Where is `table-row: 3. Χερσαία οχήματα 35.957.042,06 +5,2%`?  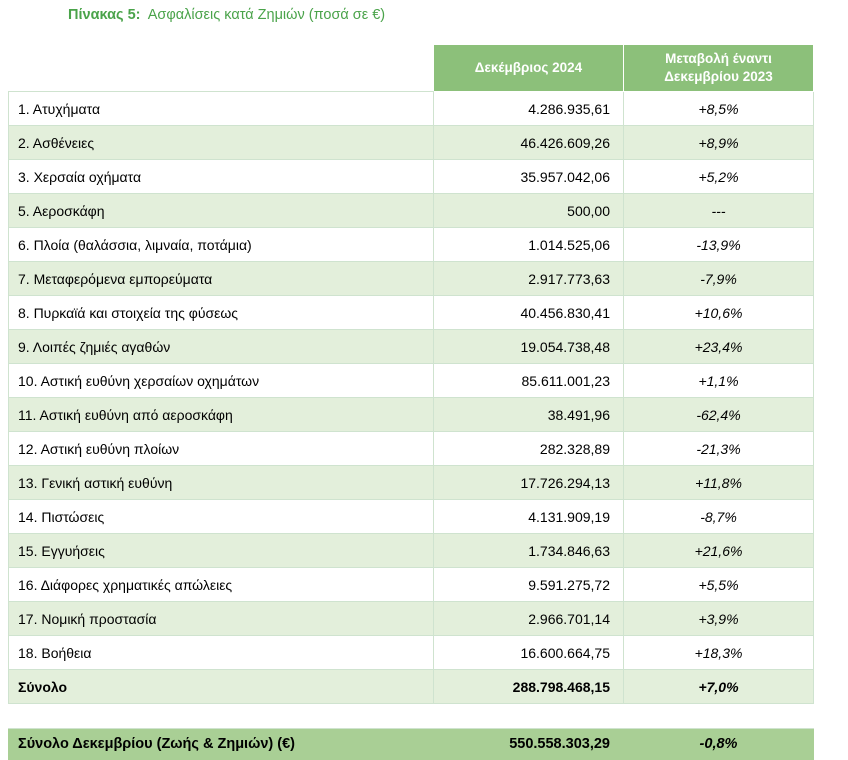 table-row: 3. Χερσαία οχήματα 35.957.042,06 +5,2% is located at coordinates (411, 176).